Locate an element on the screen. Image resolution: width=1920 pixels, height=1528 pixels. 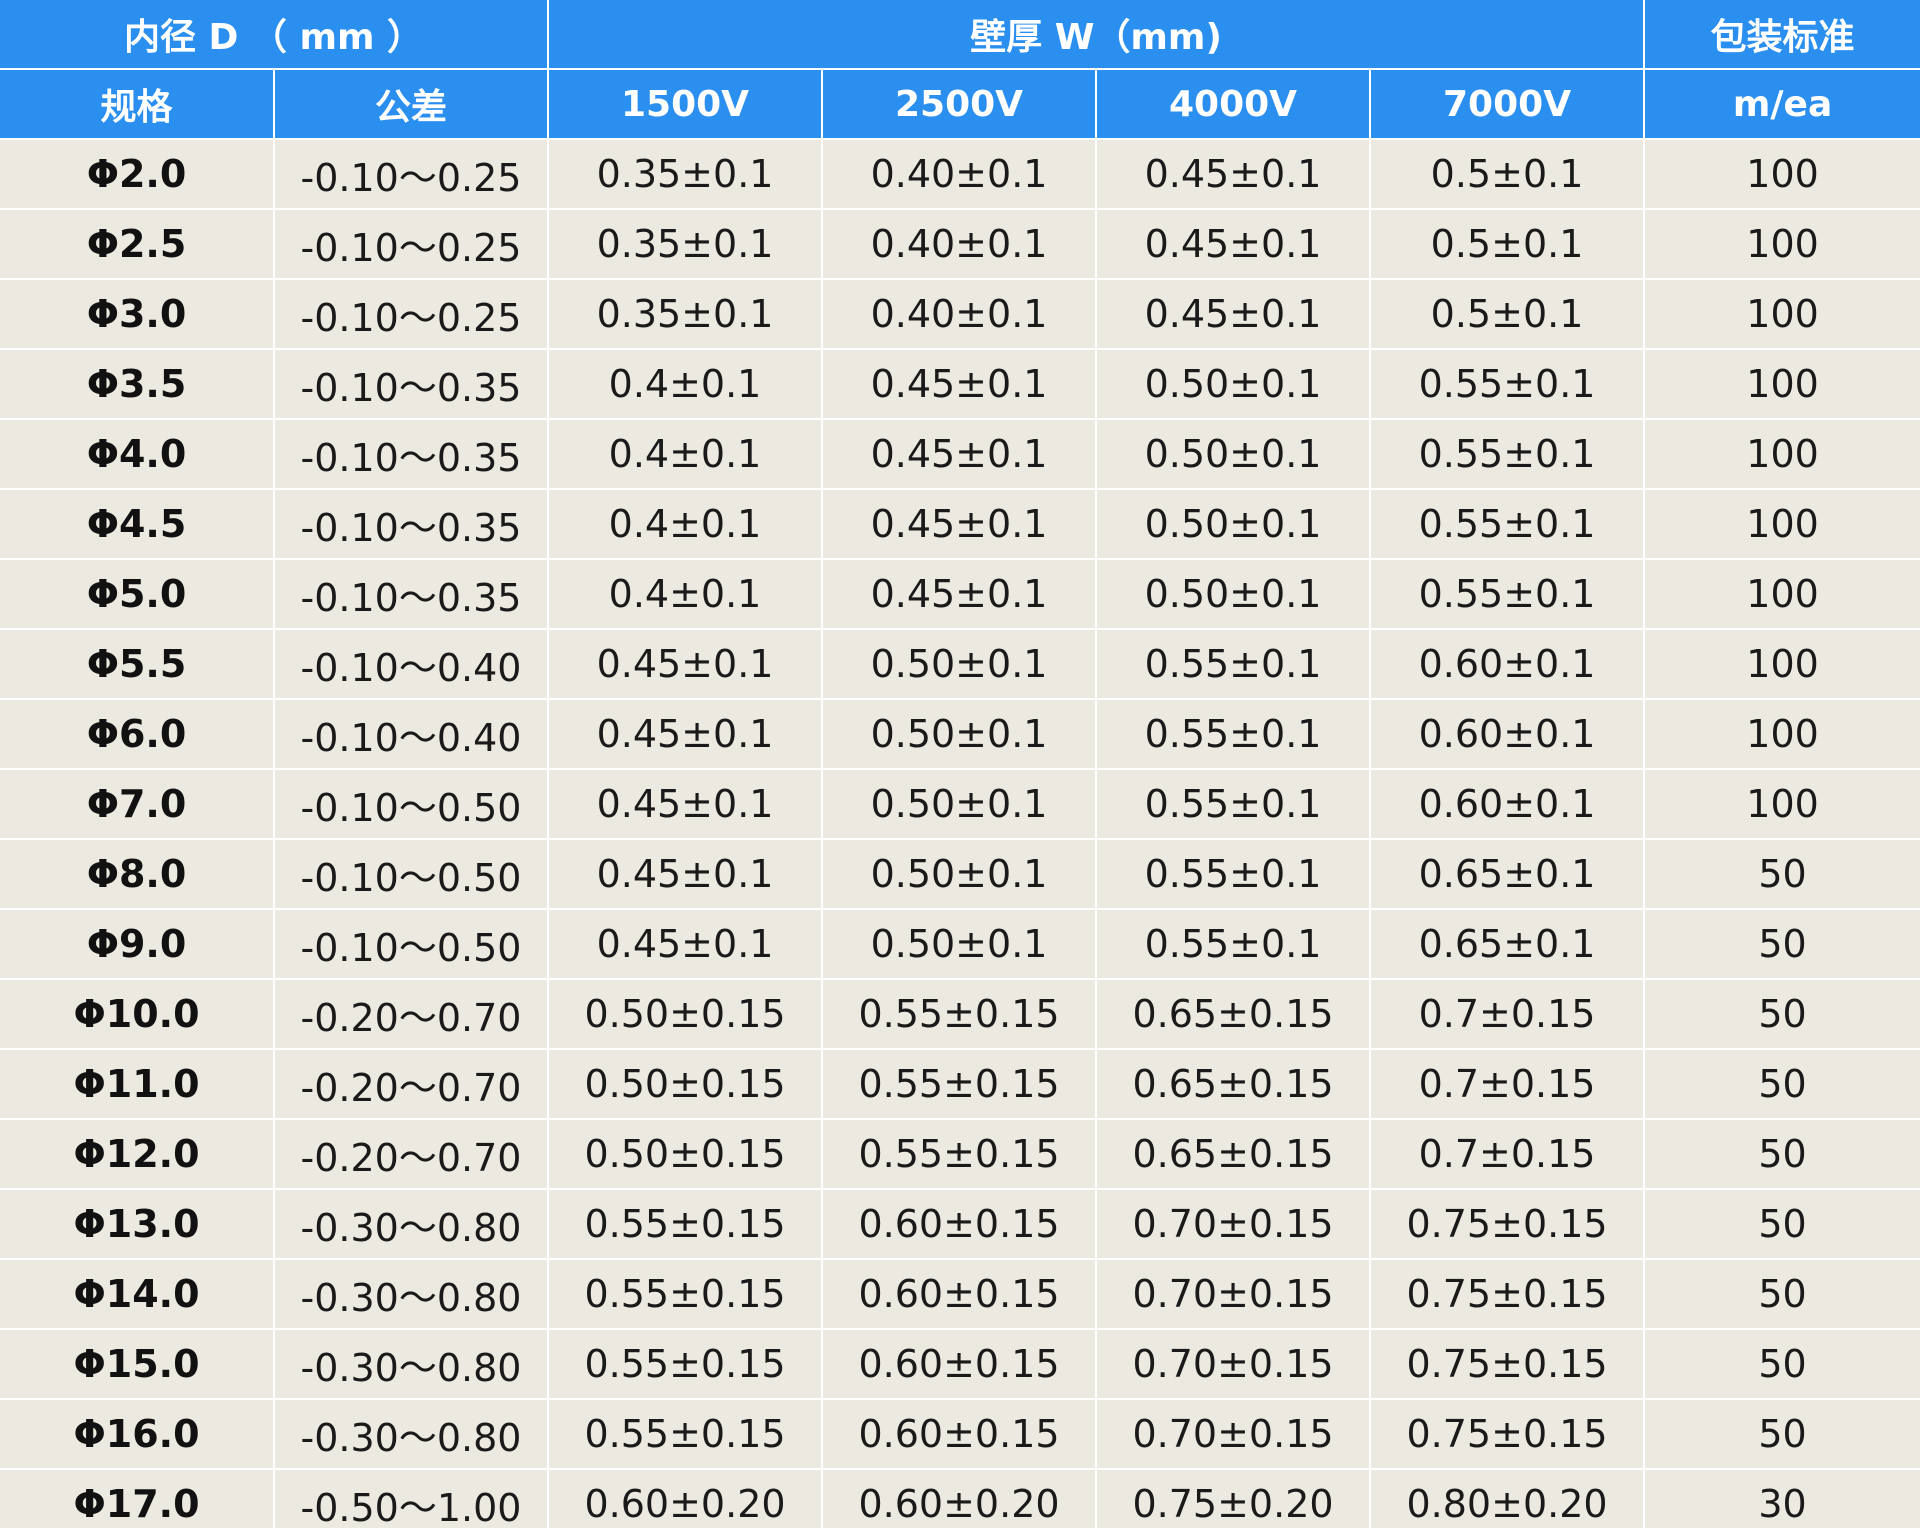
size-cell: Φ5.5 is located at coordinates (137, 664).